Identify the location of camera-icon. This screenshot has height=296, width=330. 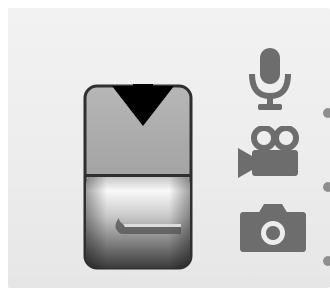
(273, 228).